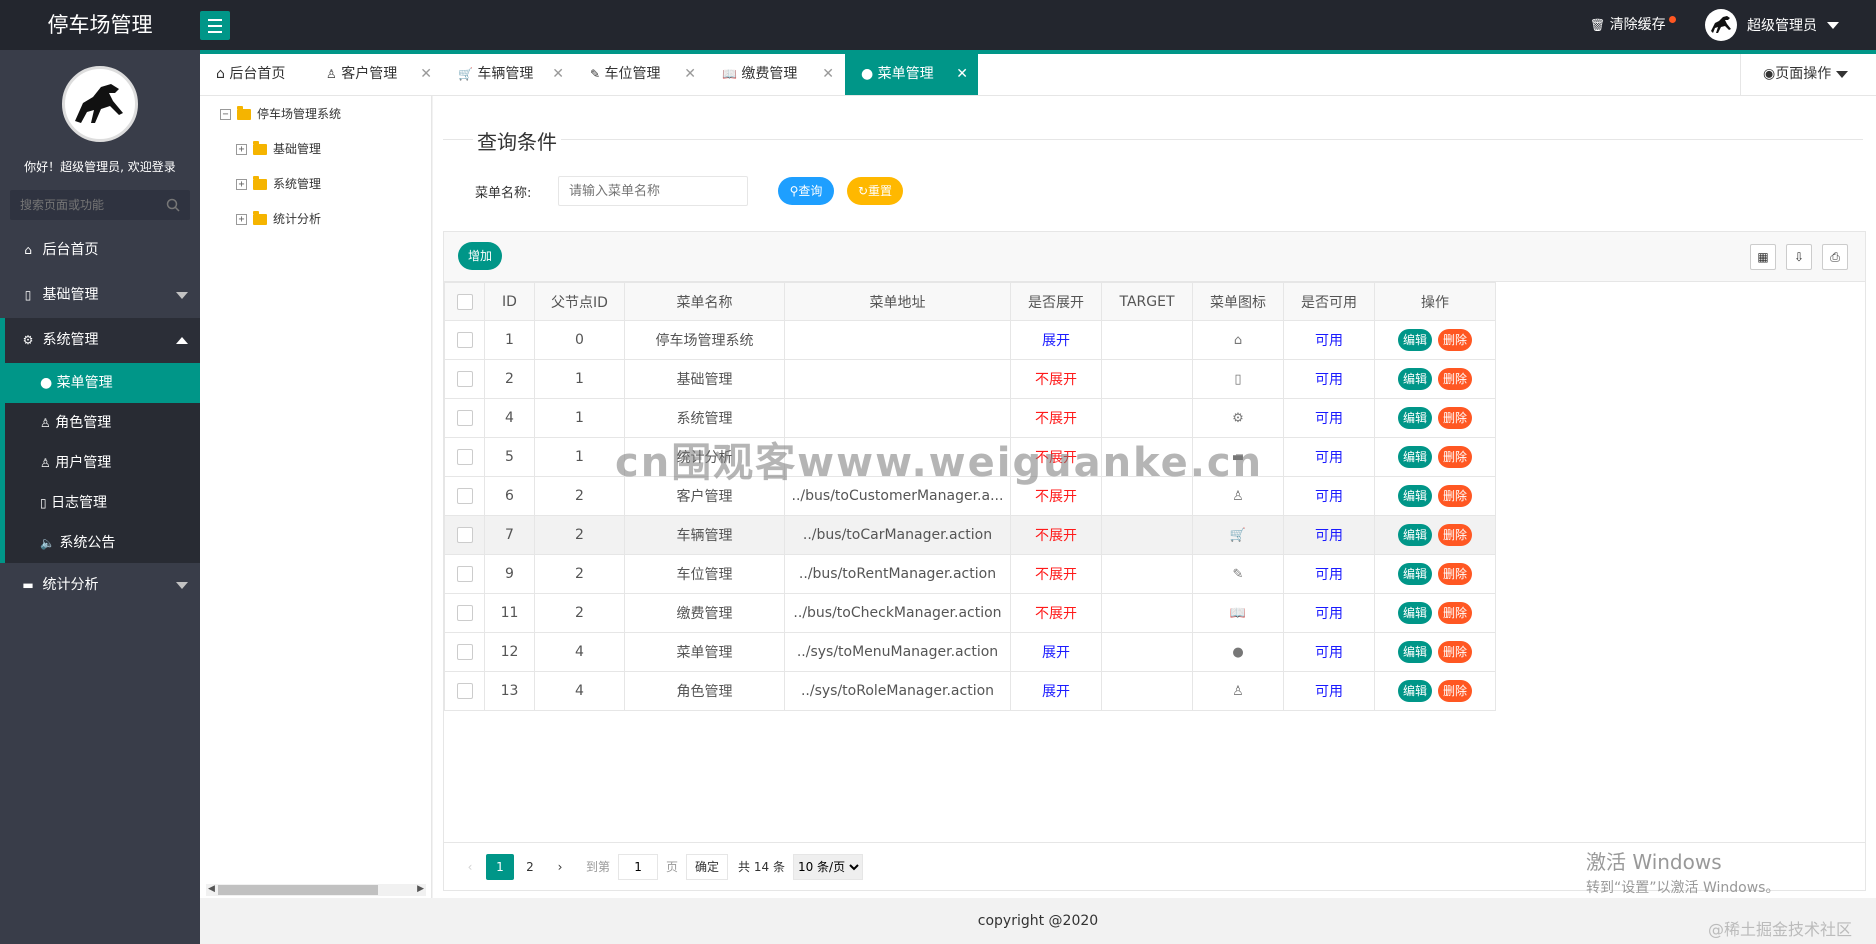 The width and height of the screenshot is (1876, 944). I want to click on goto-page-input, so click(638, 866).